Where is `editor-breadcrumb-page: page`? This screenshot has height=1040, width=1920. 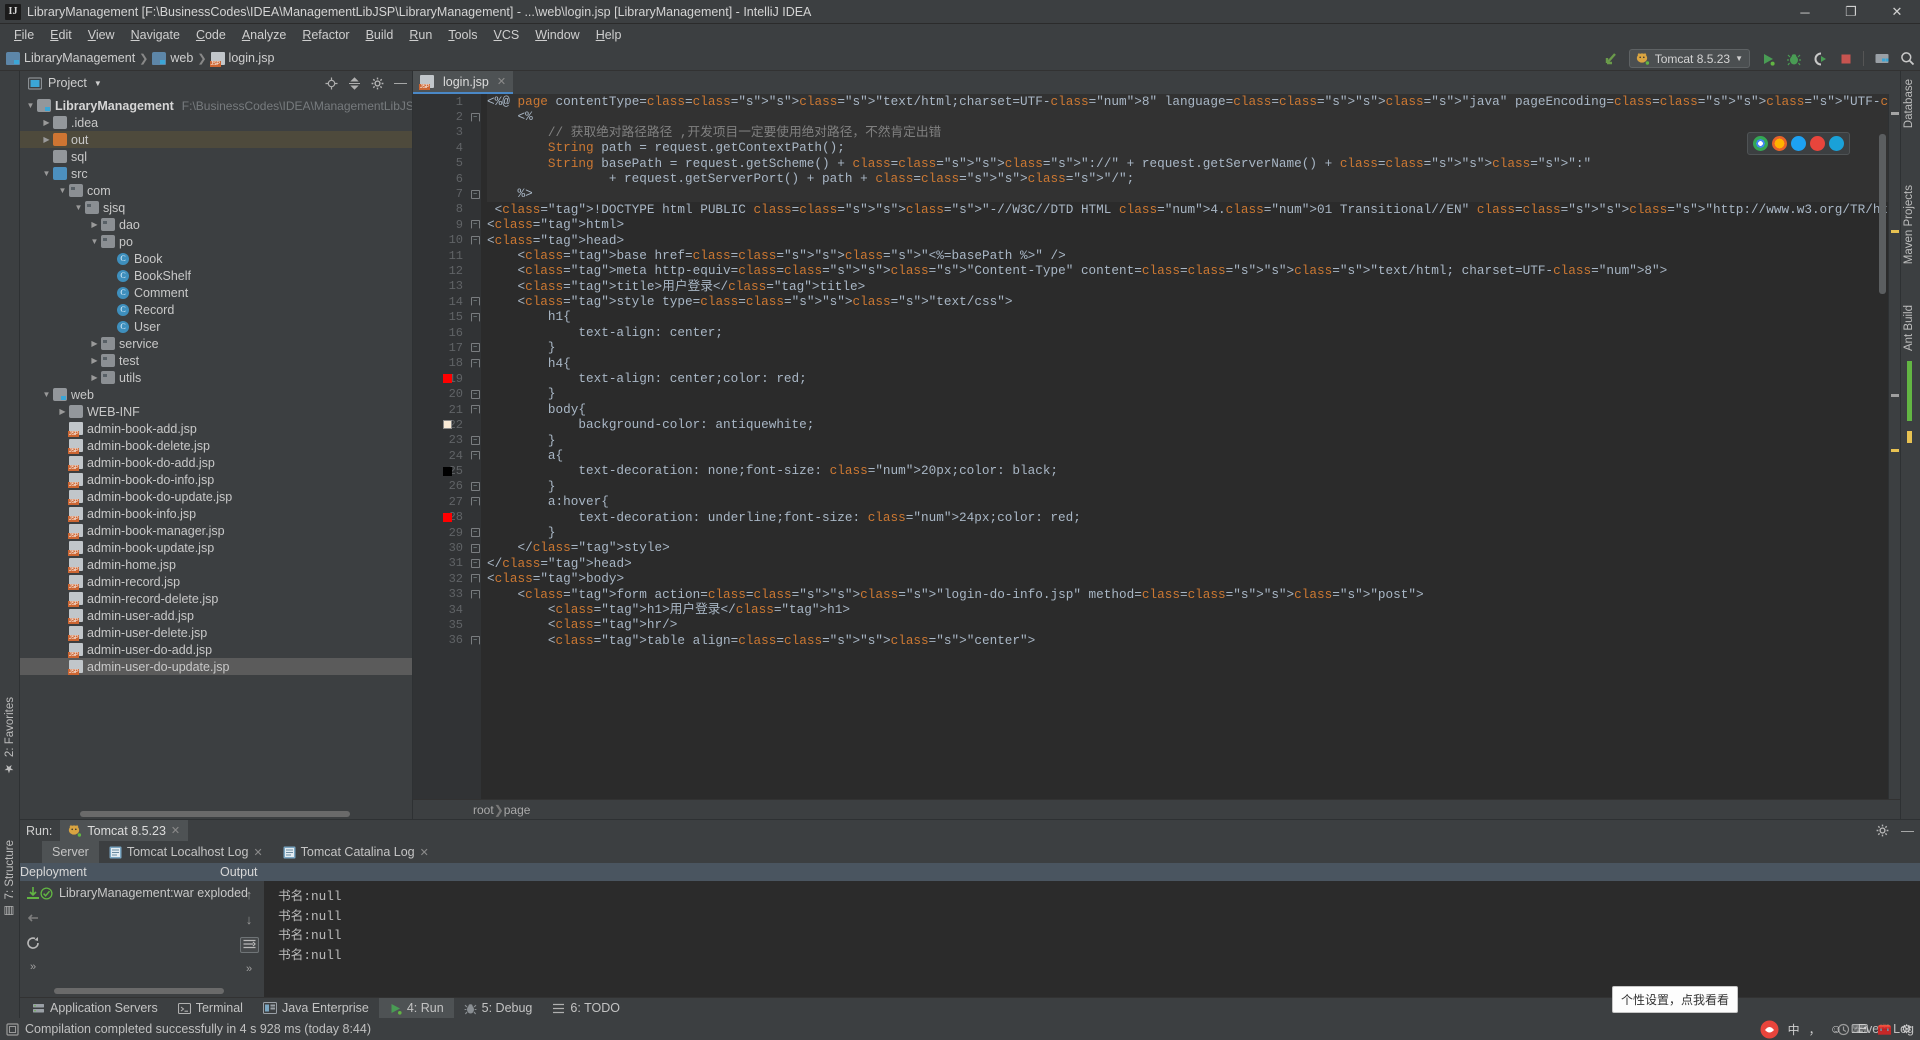 editor-breadcrumb-page: page is located at coordinates (517, 810).